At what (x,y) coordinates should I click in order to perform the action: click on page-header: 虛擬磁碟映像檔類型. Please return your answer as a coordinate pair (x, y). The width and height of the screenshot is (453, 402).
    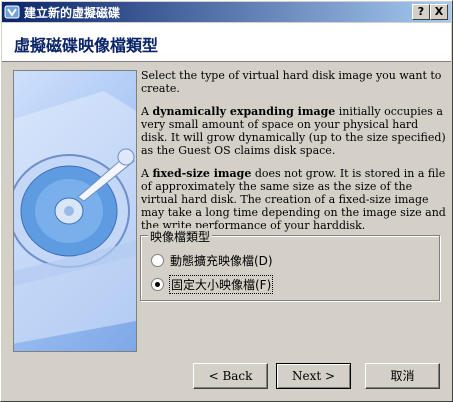
    Looking at the image, I should click on (226, 42).